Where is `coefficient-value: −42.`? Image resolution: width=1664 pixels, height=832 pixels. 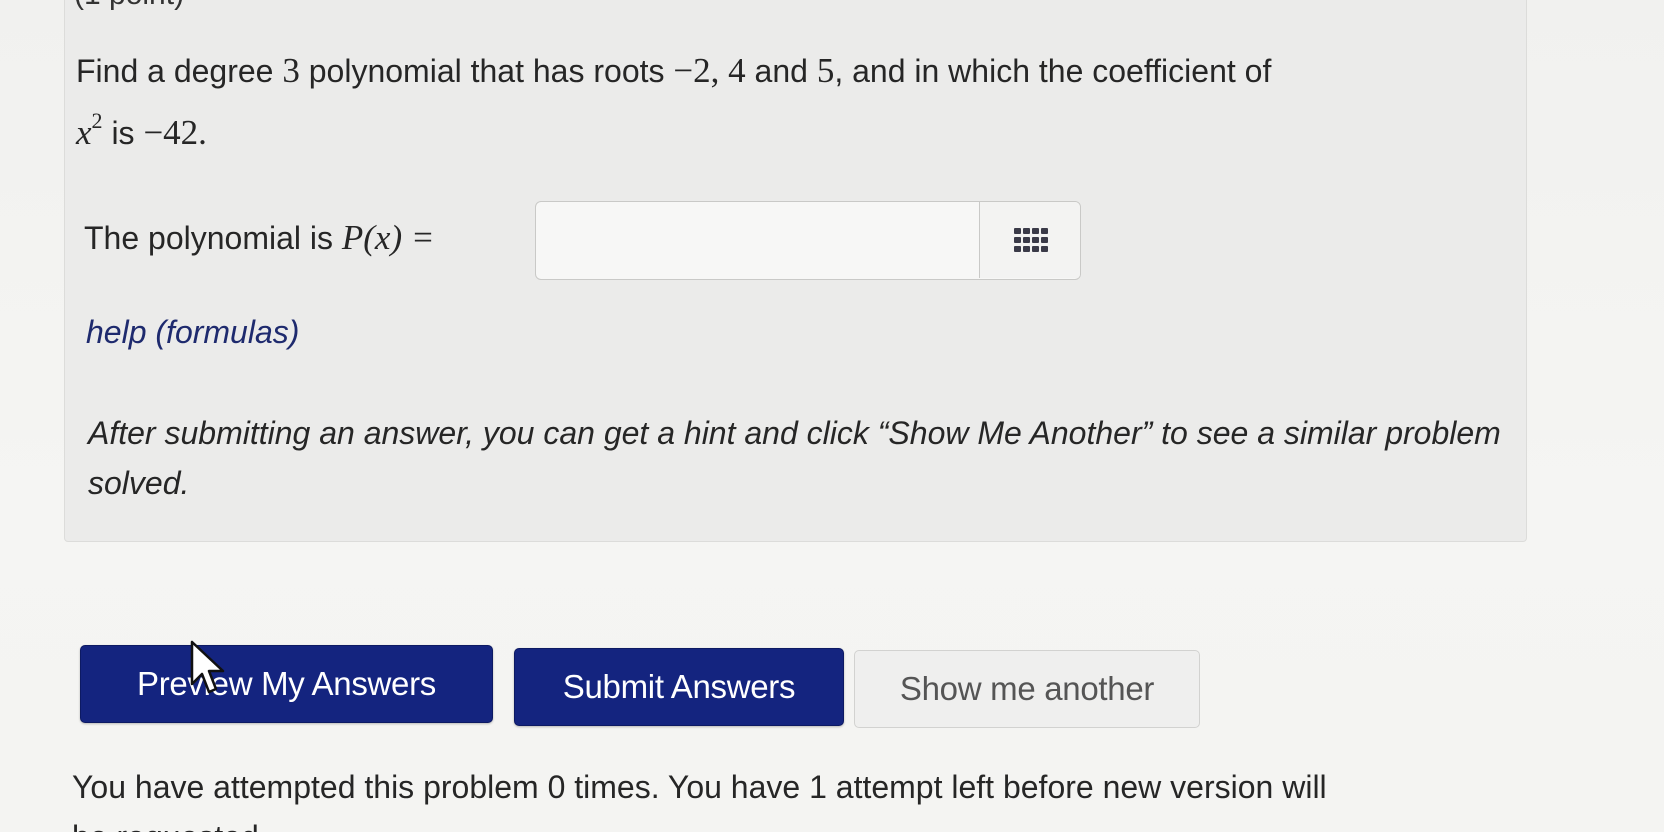
coefficient-value: −42. is located at coordinates (175, 132).